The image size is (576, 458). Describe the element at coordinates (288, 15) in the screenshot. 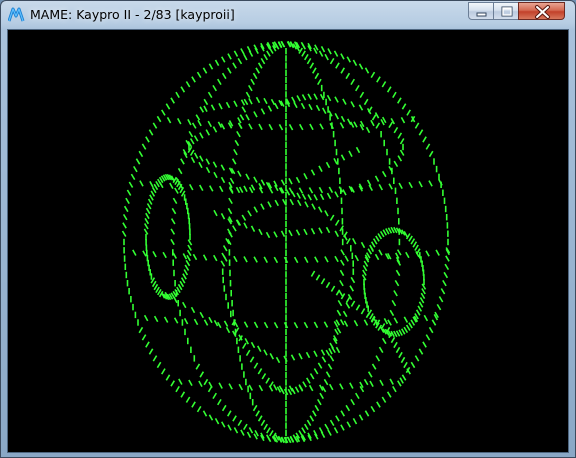

I see `title-bar: MAME: Kaypro II - 2/83 [kayproii]` at that location.